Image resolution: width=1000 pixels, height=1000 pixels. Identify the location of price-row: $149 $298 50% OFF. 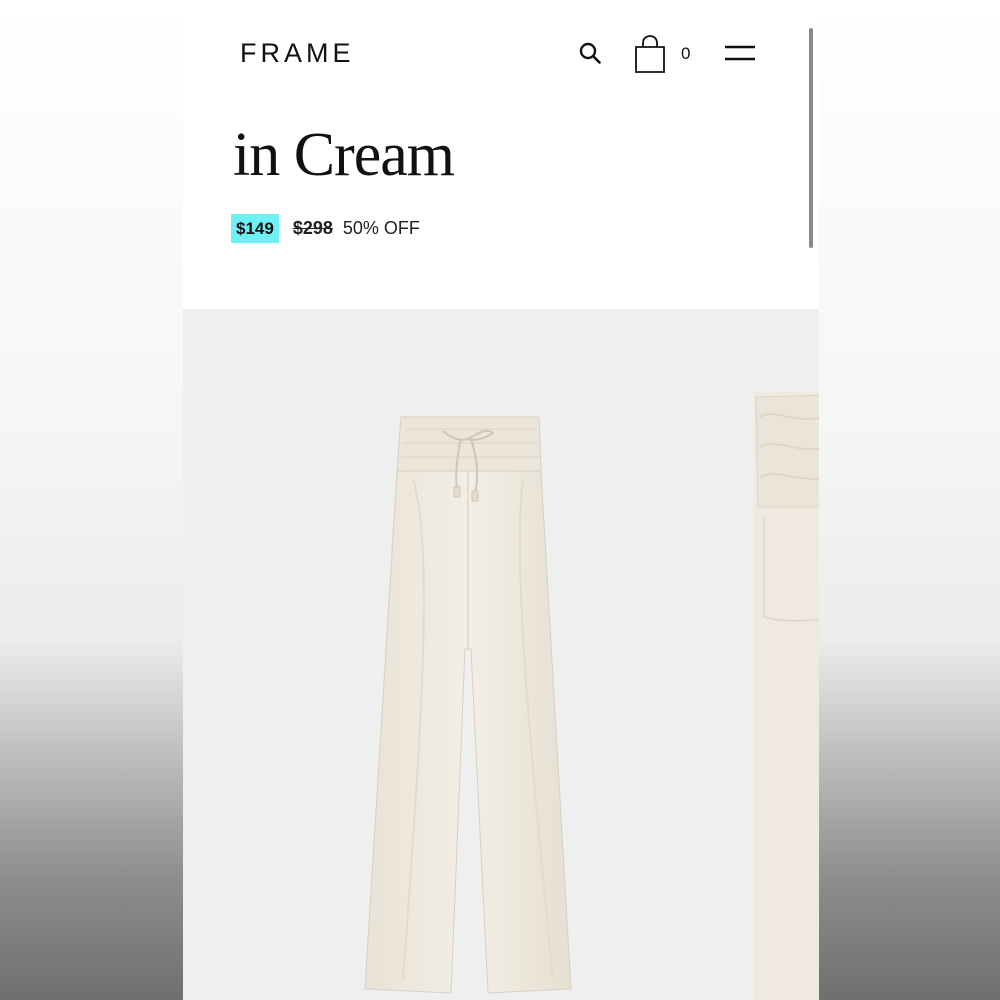
(325, 228).